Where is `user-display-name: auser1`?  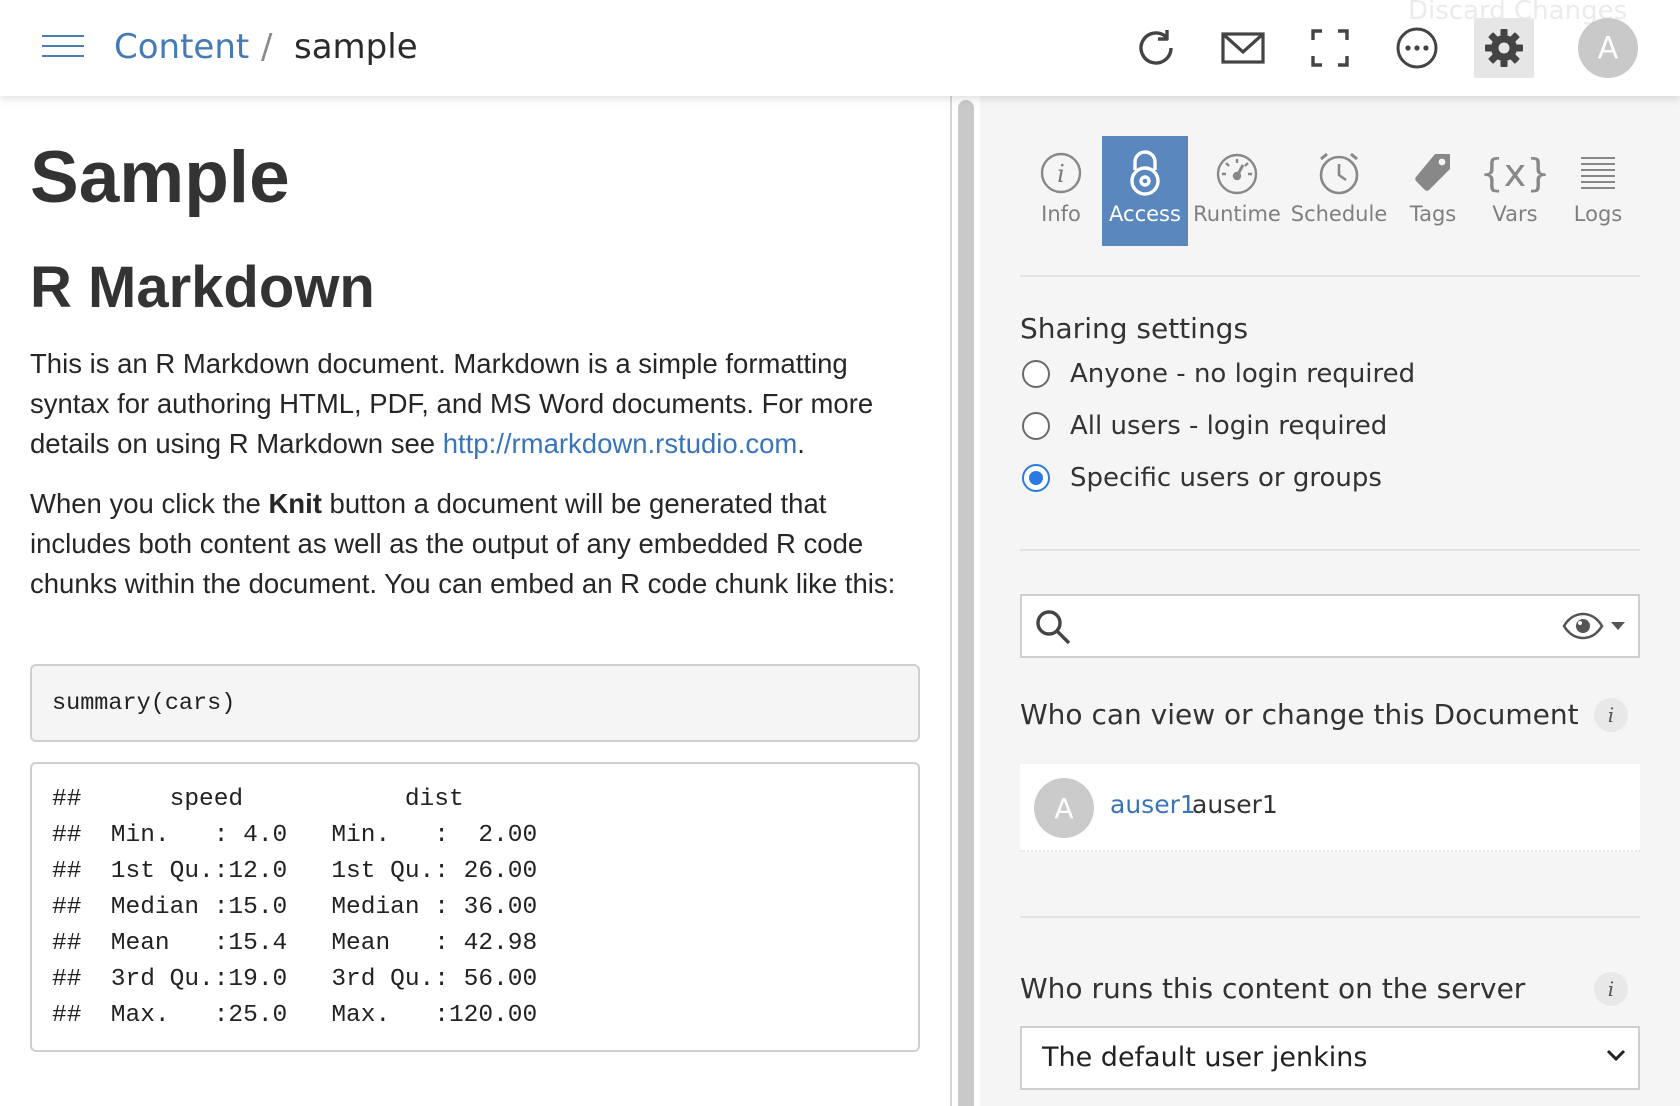 user-display-name: auser1 is located at coordinates (1235, 804).